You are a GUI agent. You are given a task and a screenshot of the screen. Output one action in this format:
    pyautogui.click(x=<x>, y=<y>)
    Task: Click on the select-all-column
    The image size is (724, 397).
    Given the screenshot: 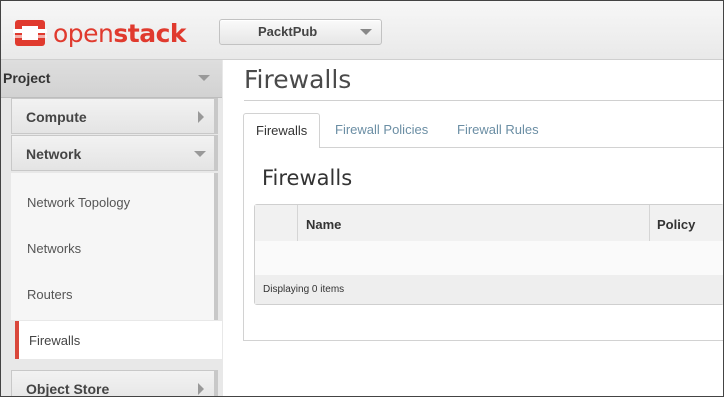 What is the action you would take?
    pyautogui.click(x=276, y=223)
    